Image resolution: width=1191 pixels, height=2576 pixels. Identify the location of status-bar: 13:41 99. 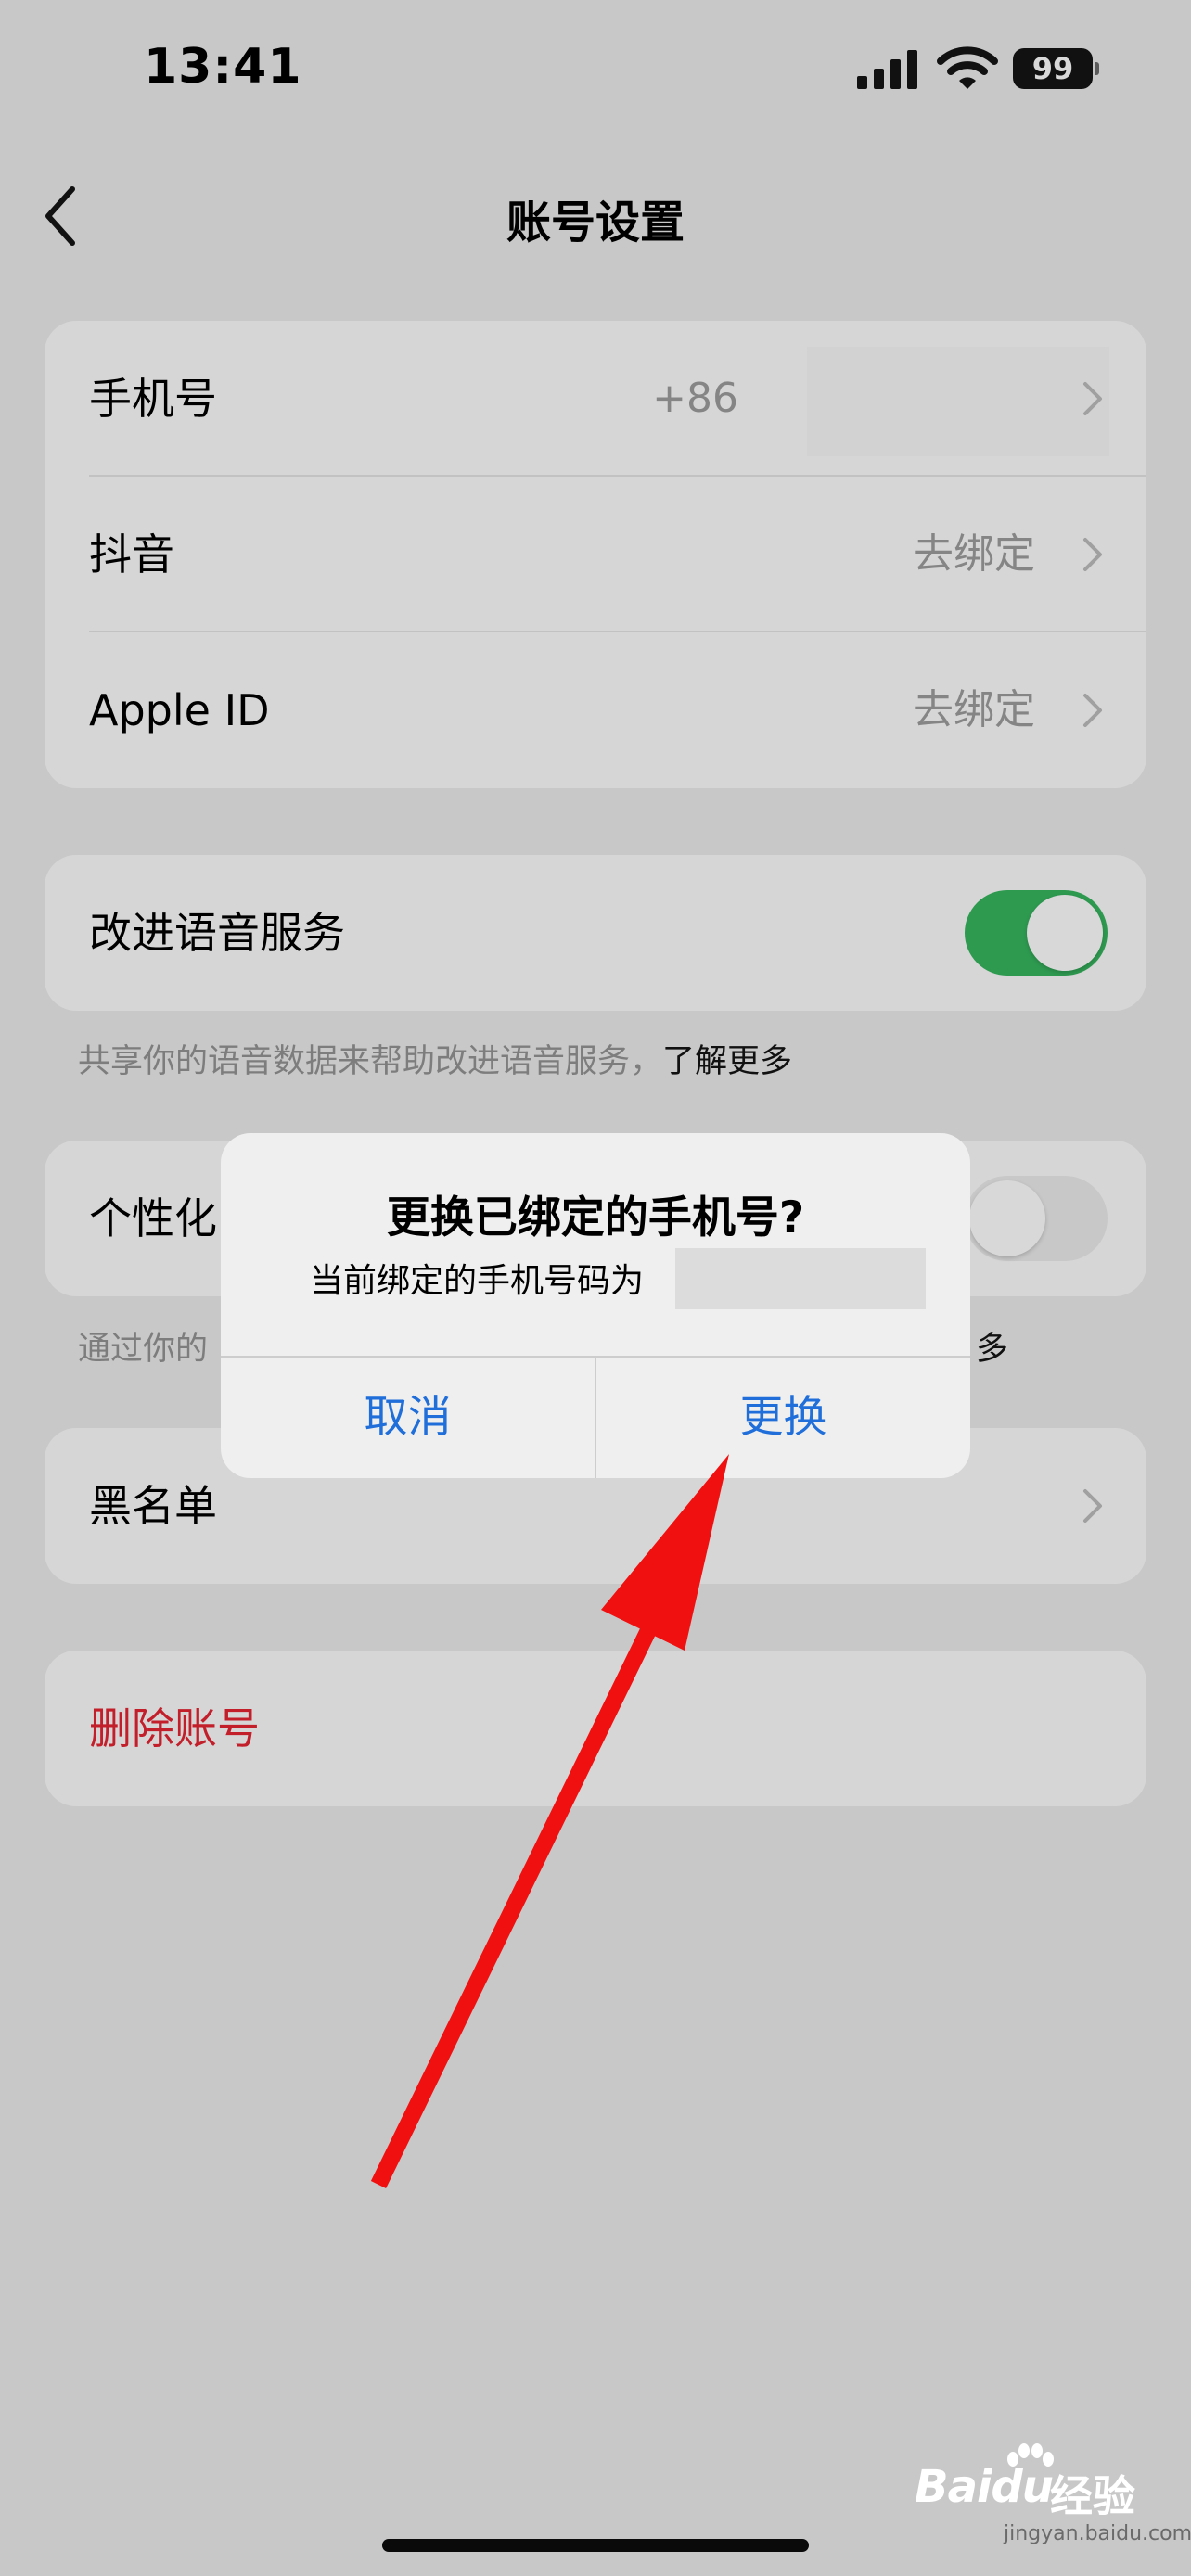
(595, 69).